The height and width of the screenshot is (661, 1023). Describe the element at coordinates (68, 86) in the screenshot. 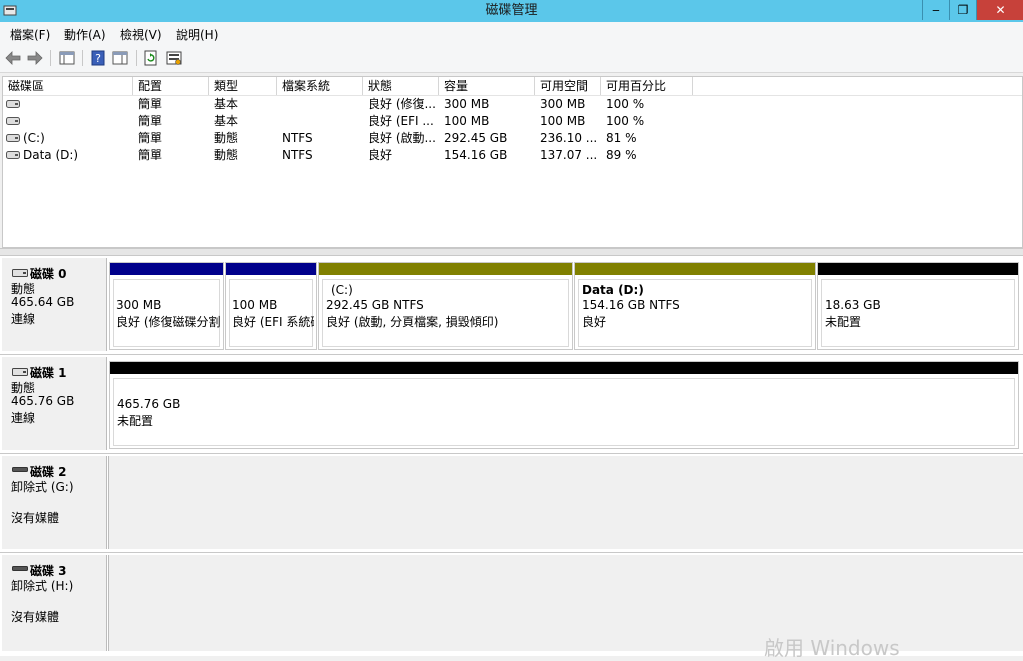

I see `col-header-volume: 磁碟區` at that location.